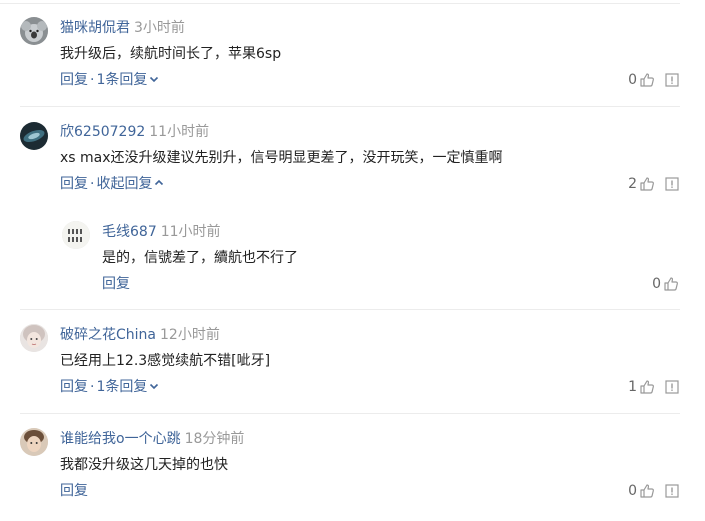 Image resolution: width=705 pixels, height=521 pixels. I want to click on username-link: 毛线687, so click(129, 232).